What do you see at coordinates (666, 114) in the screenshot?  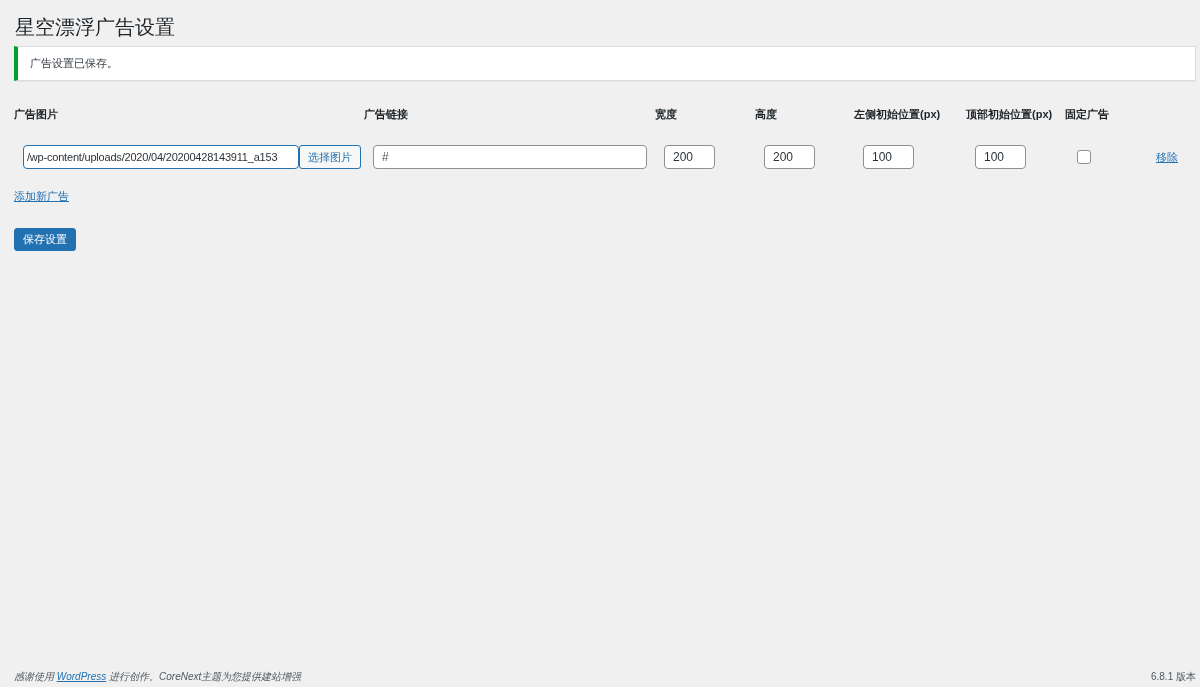 I see `column-header: 宽度` at bounding box center [666, 114].